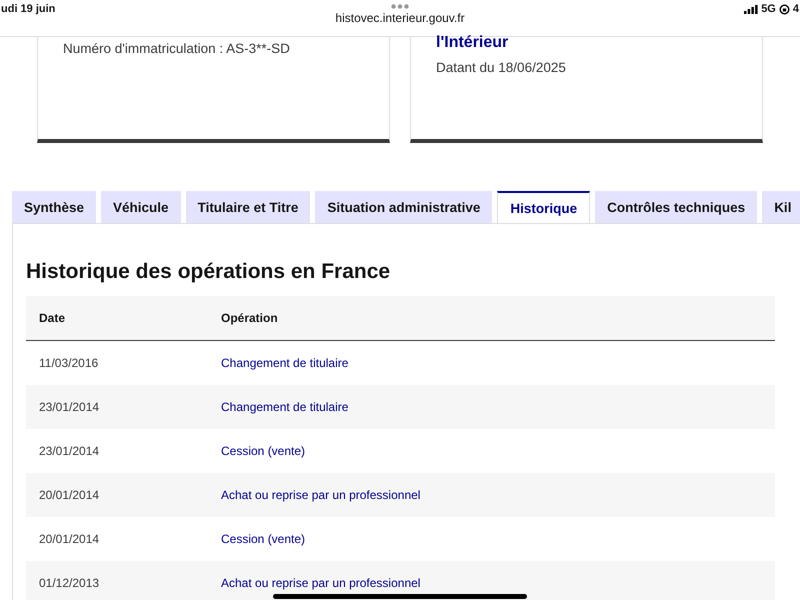  Describe the element at coordinates (141, 207) in the screenshot. I see `tab: Véhicule` at that location.